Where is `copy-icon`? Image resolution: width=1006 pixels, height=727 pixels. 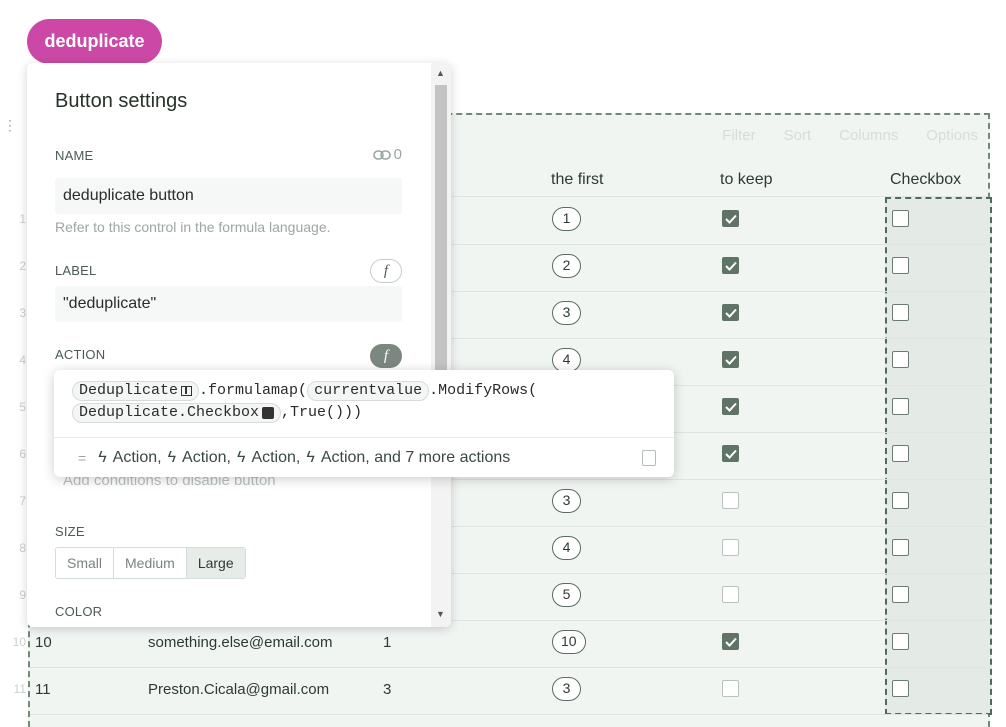
copy-icon is located at coordinates (649, 458).